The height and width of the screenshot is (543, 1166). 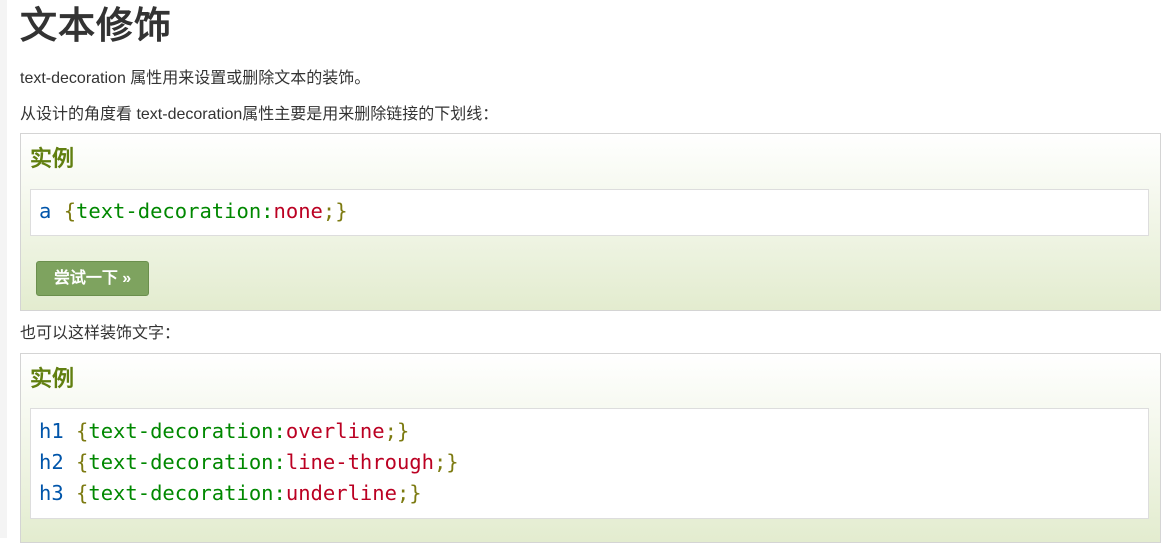 What do you see at coordinates (259, 114) in the screenshot?
I see `intro-paragraph-2: 从设计的角度看 text-decoration属性主要是用来删除链接的下划线：` at bounding box center [259, 114].